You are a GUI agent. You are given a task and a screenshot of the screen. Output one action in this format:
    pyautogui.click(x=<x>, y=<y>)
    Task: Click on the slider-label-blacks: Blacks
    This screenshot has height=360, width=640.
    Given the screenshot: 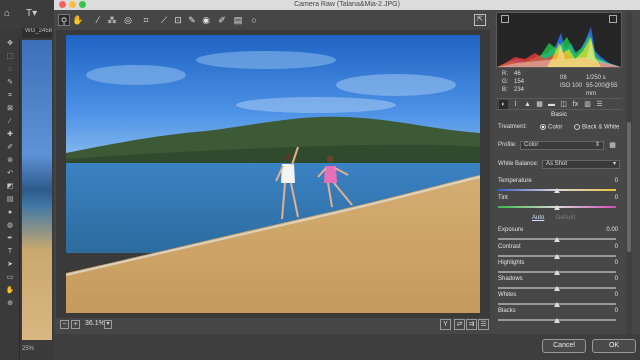 What is the action you would take?
    pyautogui.click(x=507, y=311)
    